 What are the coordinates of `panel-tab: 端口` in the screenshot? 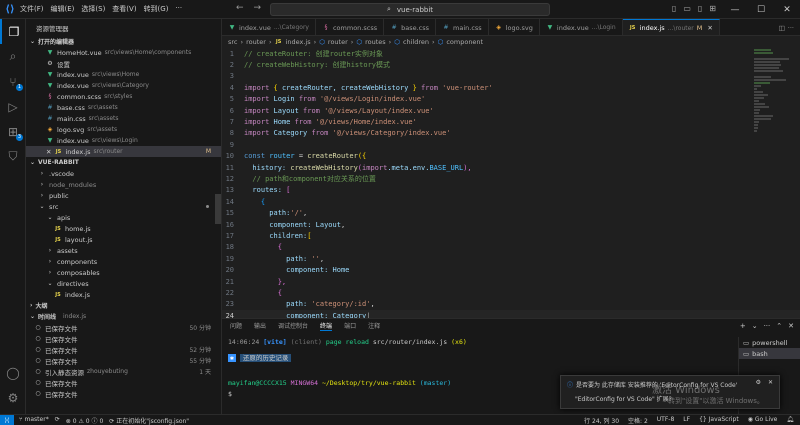 It's located at (350, 325).